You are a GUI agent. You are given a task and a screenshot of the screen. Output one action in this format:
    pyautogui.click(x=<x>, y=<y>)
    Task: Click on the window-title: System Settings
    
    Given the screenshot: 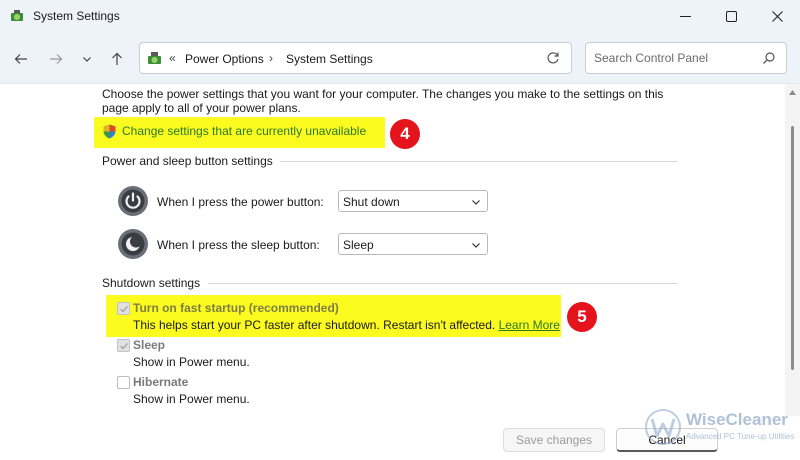 What is the action you would take?
    pyautogui.click(x=76, y=16)
    